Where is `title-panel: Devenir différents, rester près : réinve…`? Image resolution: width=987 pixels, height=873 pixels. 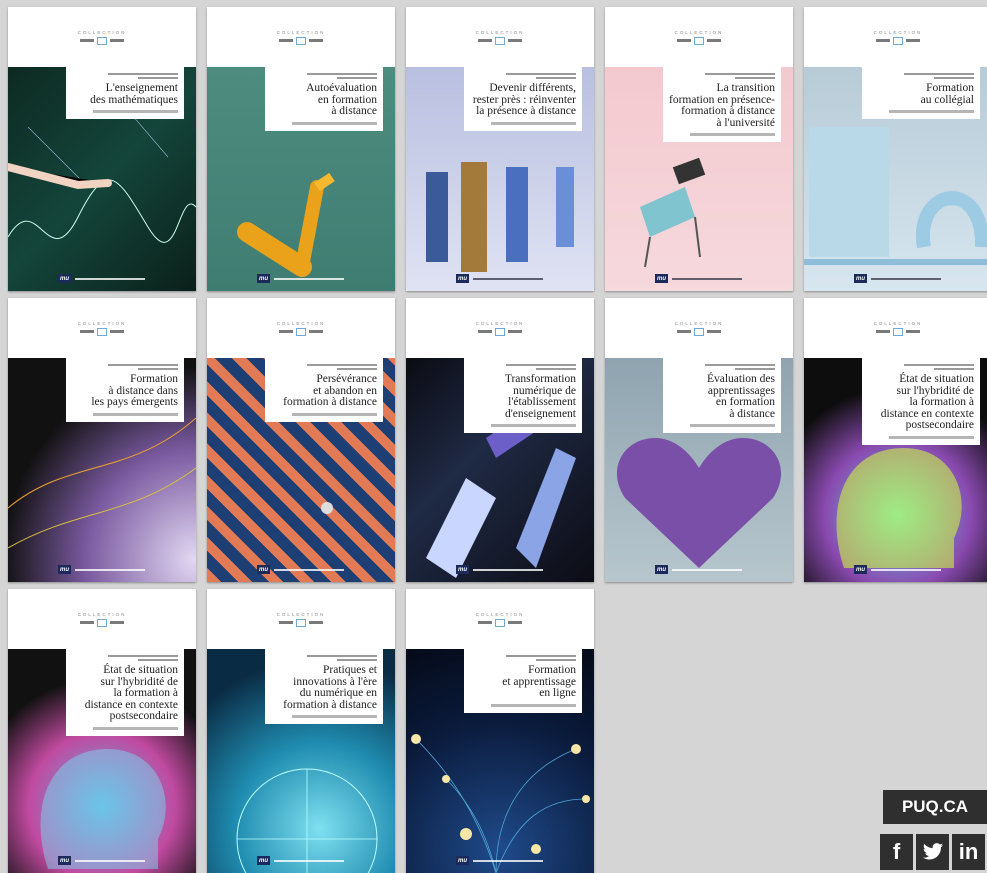
title-panel: Devenir différents, rester près : réinve… is located at coordinates (523, 99).